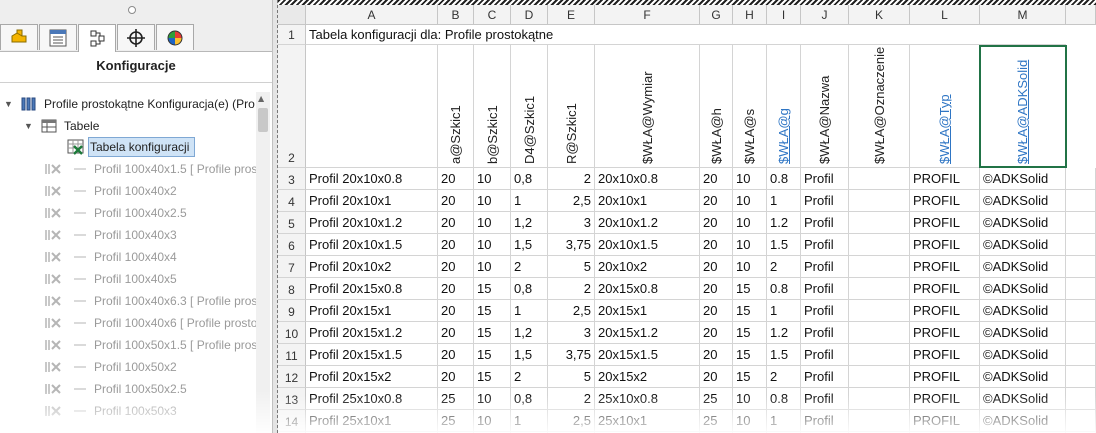 The height and width of the screenshot is (433, 1096). Describe the element at coordinates (716, 15) in the screenshot. I see `column-header-g: G` at that location.